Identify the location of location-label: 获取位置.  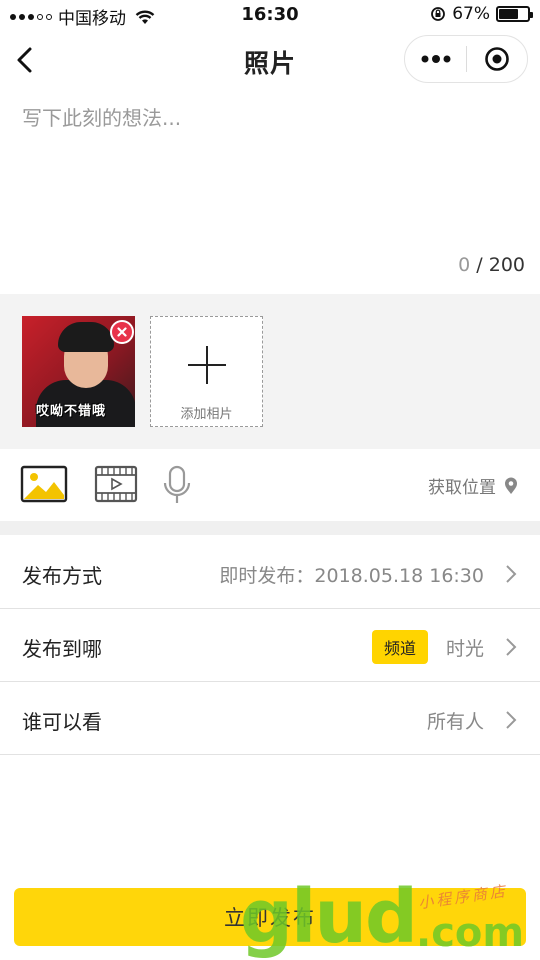
(462, 488).